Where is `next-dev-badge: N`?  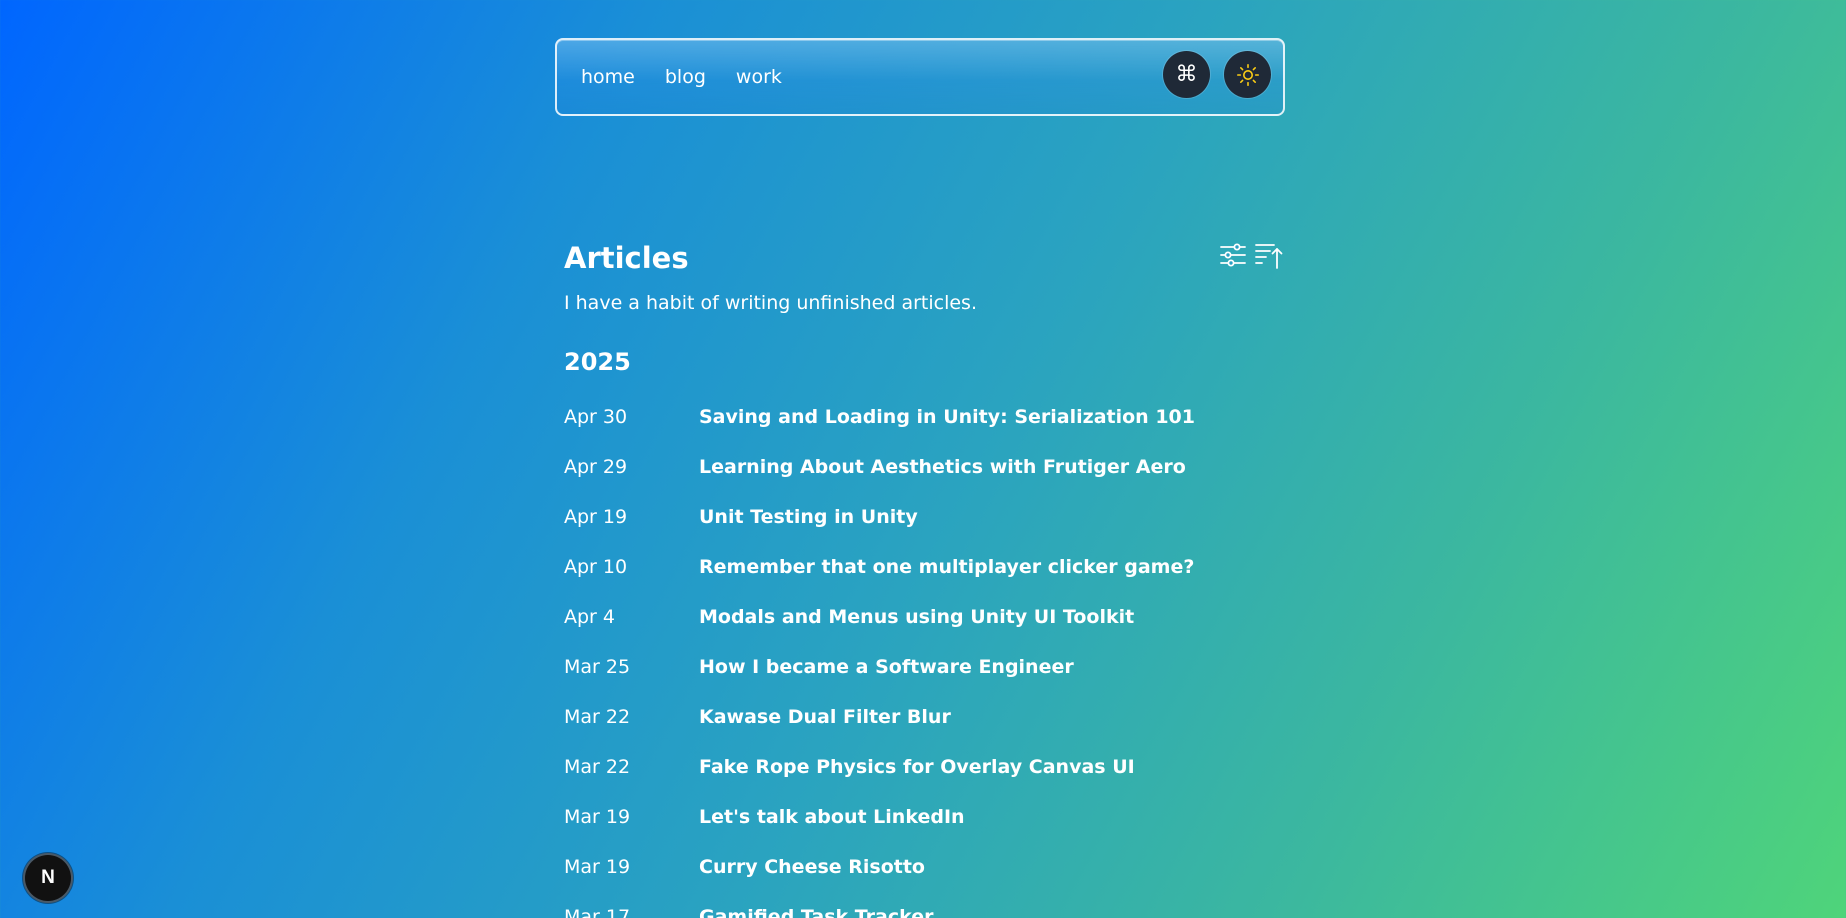 next-dev-badge: N is located at coordinates (48, 878).